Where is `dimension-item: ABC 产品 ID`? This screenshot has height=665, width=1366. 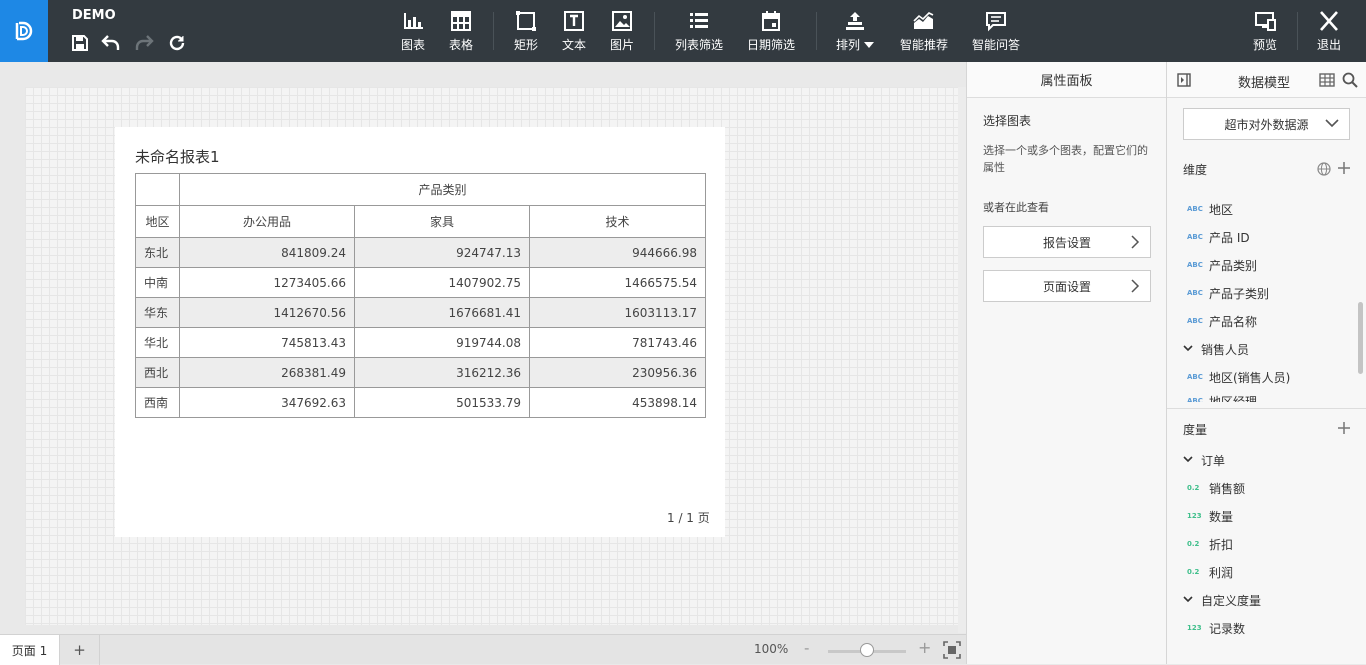
dimension-item: ABC 产品 ID is located at coordinates (1218, 237).